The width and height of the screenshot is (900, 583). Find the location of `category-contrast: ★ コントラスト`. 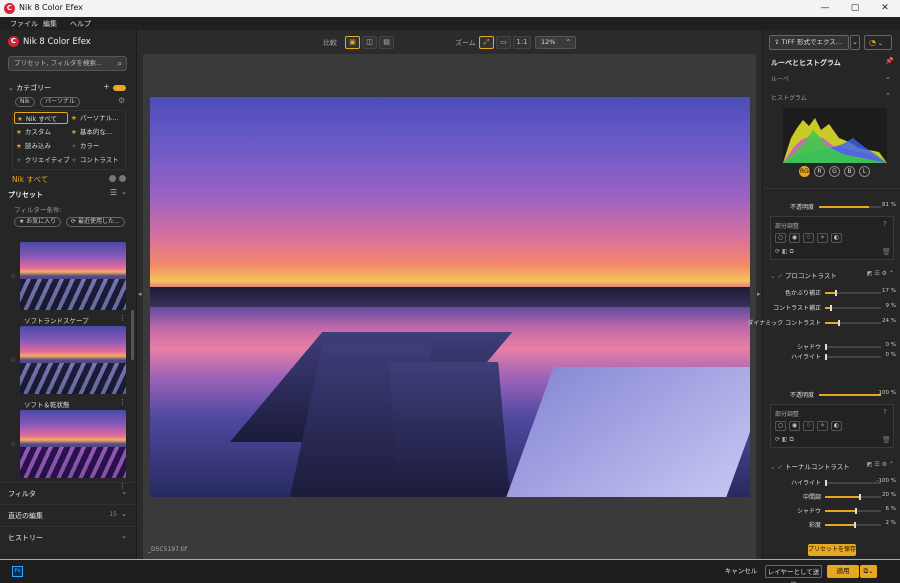

category-contrast: ★ コントラスト is located at coordinates (95, 160).